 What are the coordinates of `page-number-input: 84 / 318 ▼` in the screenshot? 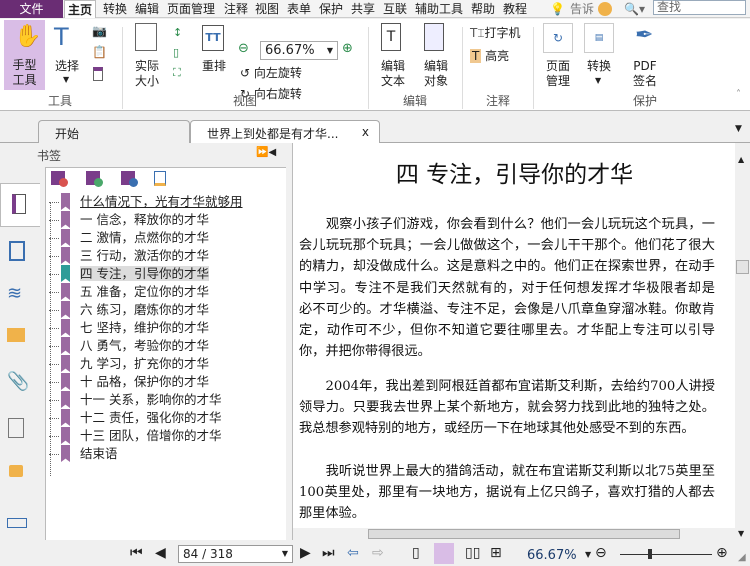 It's located at (235, 554).